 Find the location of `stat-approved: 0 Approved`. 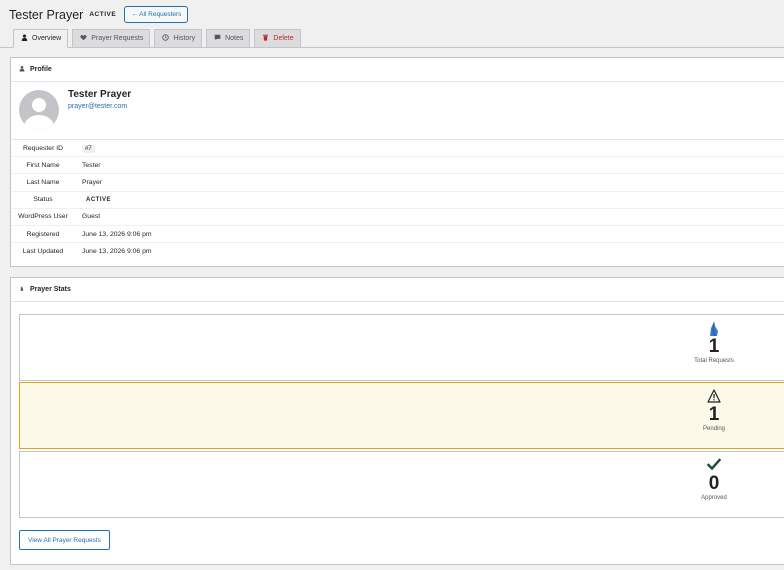

stat-approved: 0 Approved is located at coordinates (714, 479).